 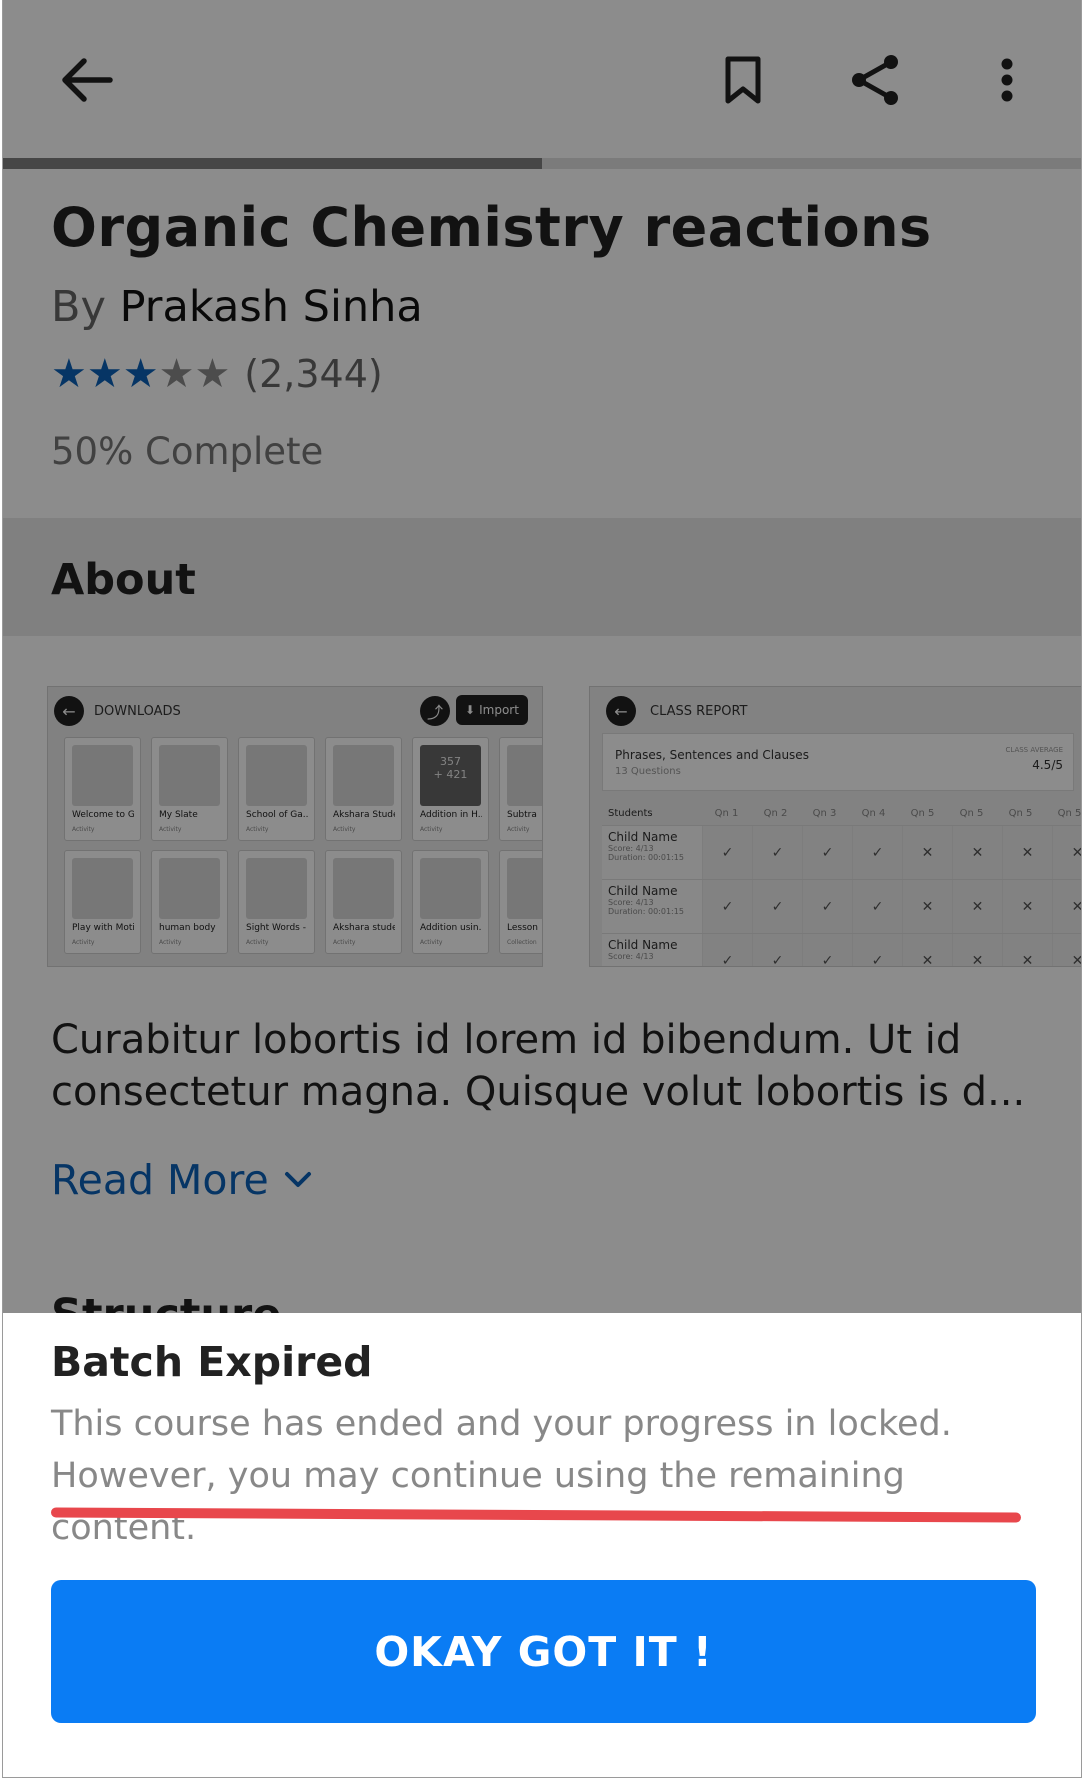 What do you see at coordinates (212, 1362) in the screenshot?
I see `dialog-title: Batch Expired` at bounding box center [212, 1362].